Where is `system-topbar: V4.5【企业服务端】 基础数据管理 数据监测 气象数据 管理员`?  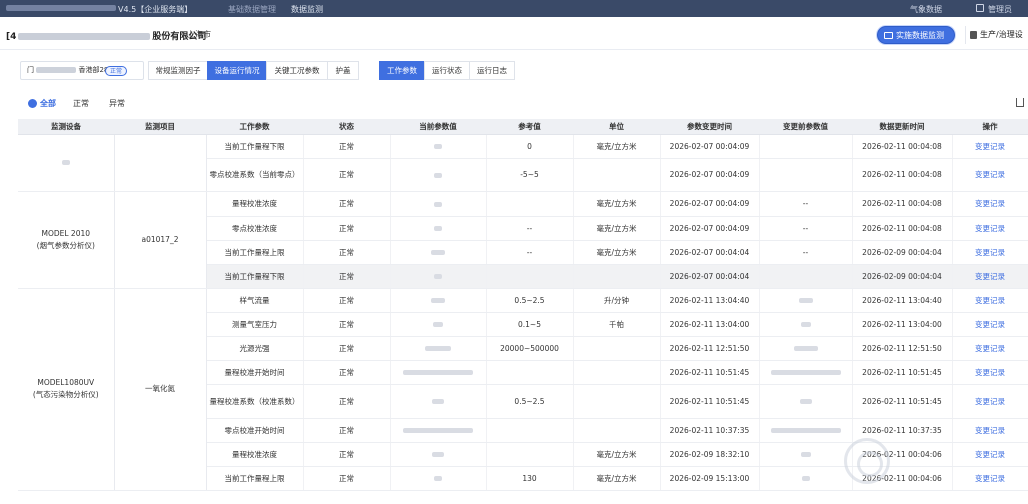 system-topbar: V4.5【企业服务端】 基础数据管理 数据监测 气象数据 管理员 is located at coordinates (514, 8).